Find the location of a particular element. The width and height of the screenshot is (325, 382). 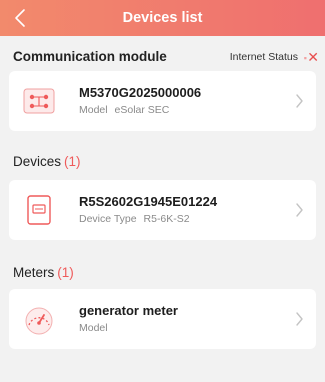

device-type: Device Type R5-6K-S2 is located at coordinates (134, 219).